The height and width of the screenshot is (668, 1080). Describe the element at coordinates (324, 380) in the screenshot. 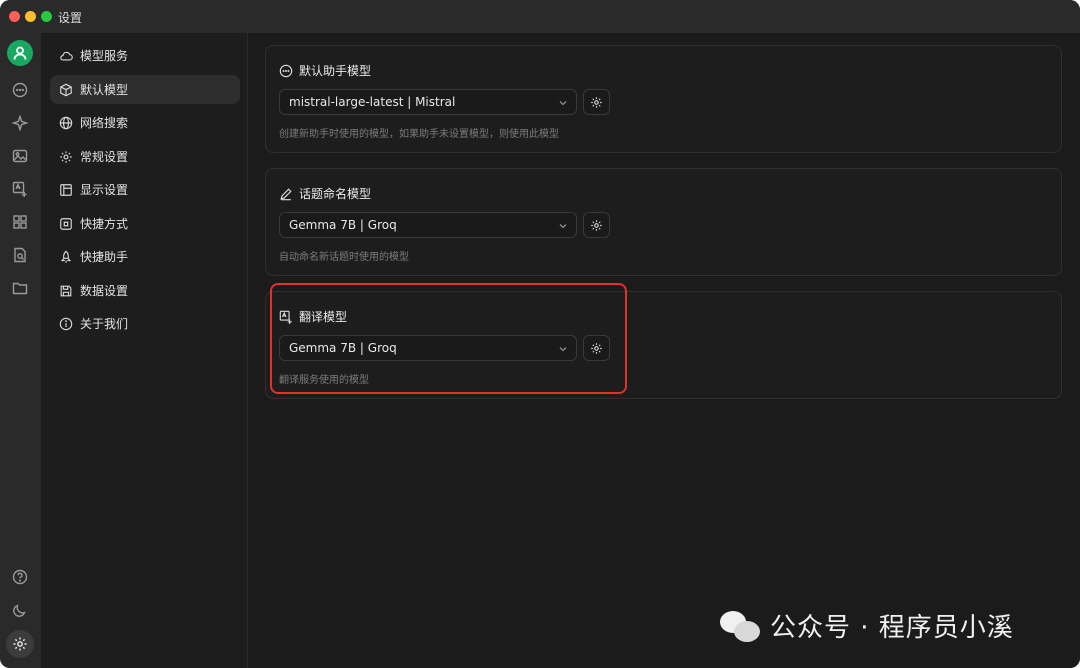

I see `card-hint: 翻译服务使用的模型` at that location.